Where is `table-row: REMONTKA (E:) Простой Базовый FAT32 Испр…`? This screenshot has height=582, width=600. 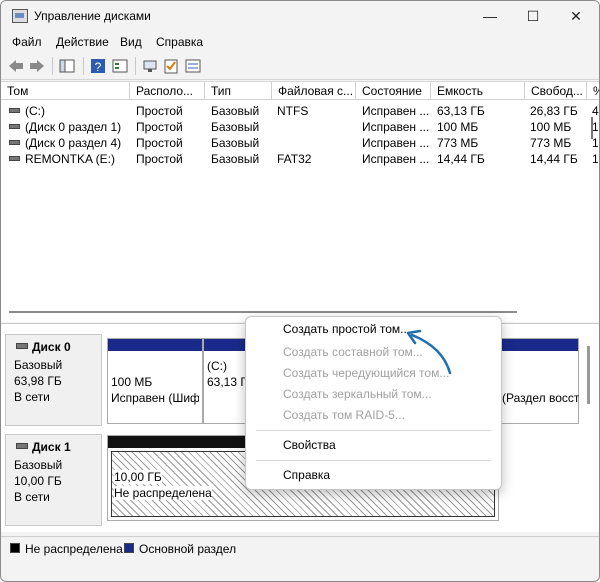
table-row: REMONTKA (E:) Простой Базовый FAT32 Испр… is located at coordinates (300, 159).